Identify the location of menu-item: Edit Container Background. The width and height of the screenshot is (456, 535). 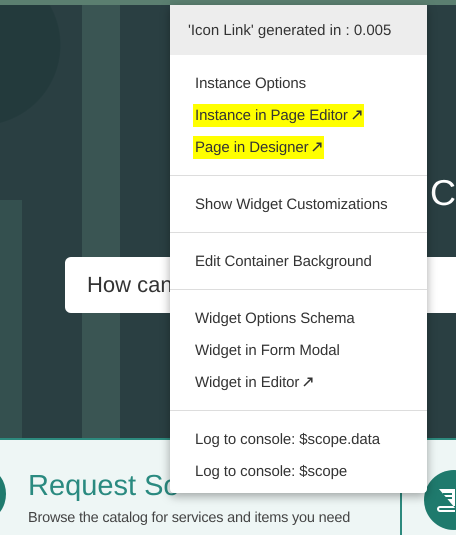
(283, 261).